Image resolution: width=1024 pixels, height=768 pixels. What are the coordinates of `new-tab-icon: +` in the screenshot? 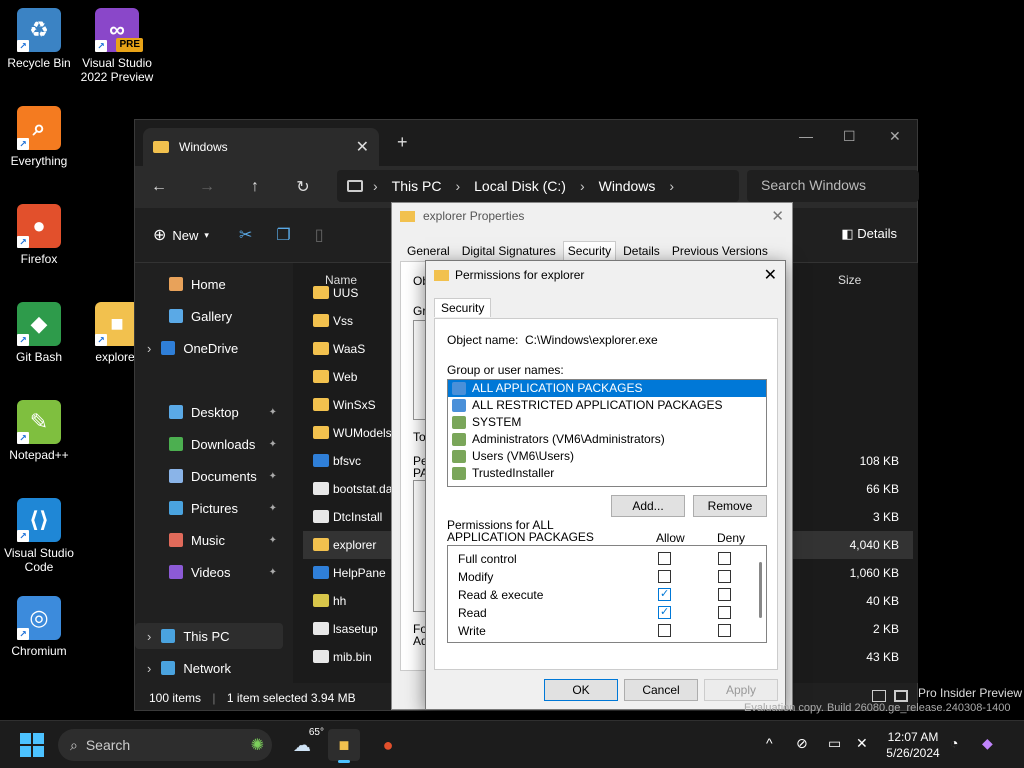 It's located at (402, 142).